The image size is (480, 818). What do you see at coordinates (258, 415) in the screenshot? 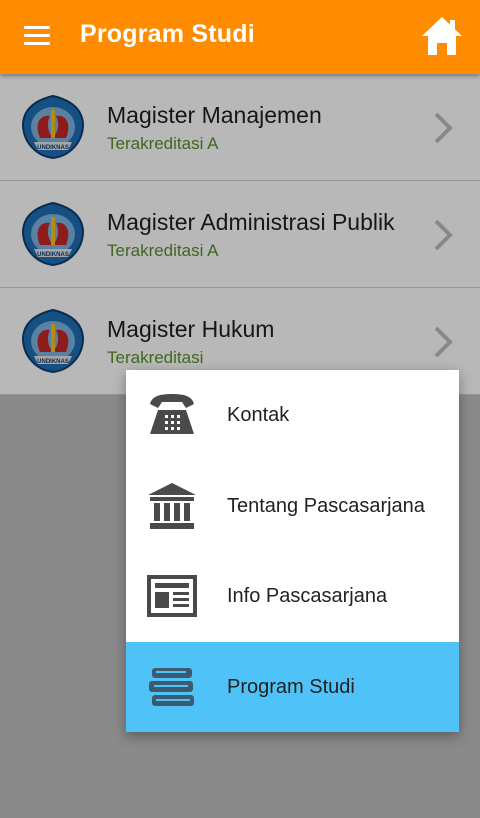
I see `menu-item-label: Kontak` at bounding box center [258, 415].